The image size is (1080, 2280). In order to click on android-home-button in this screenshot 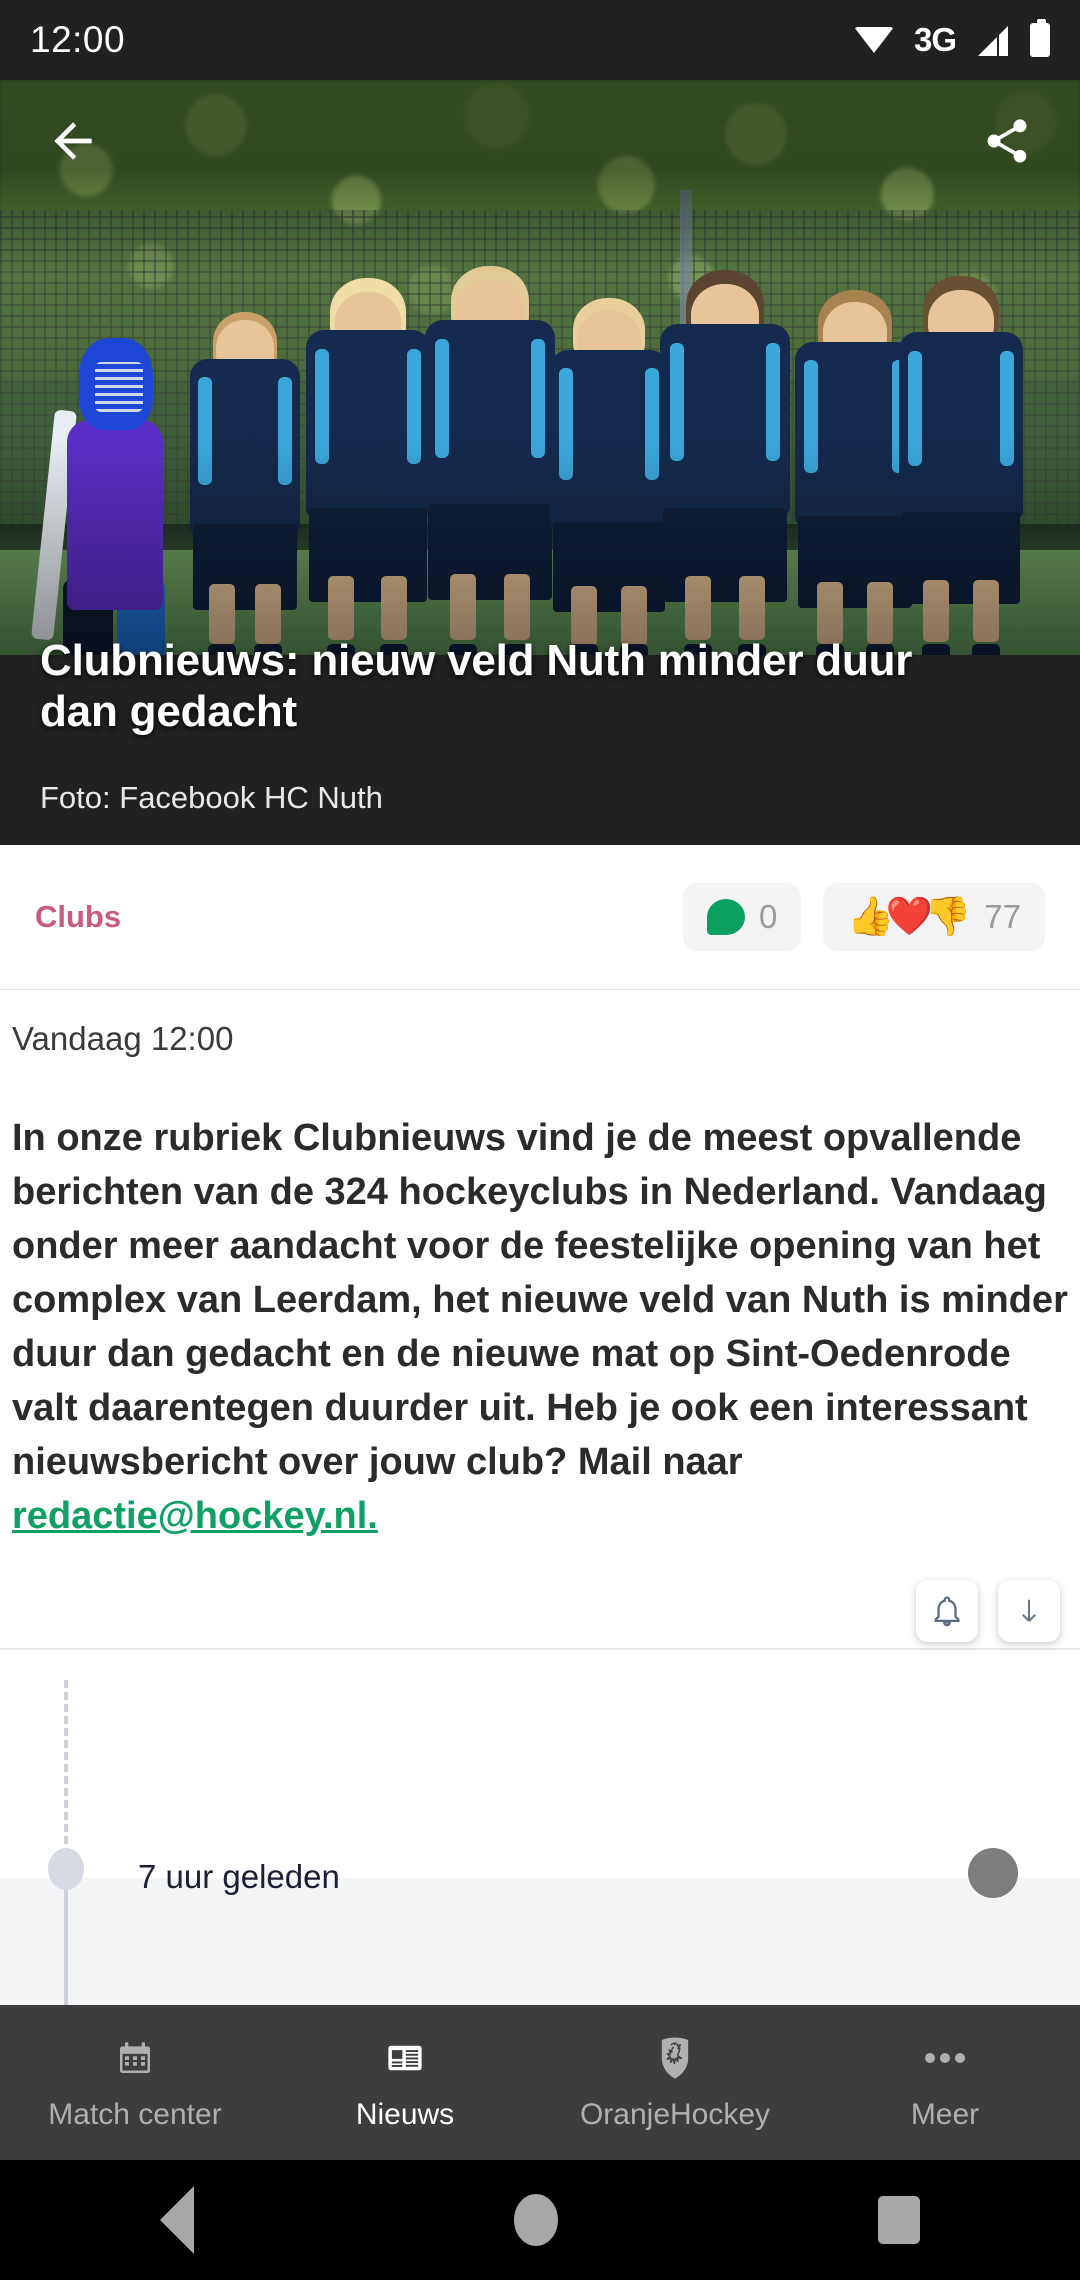, I will do `click(536, 2220)`.